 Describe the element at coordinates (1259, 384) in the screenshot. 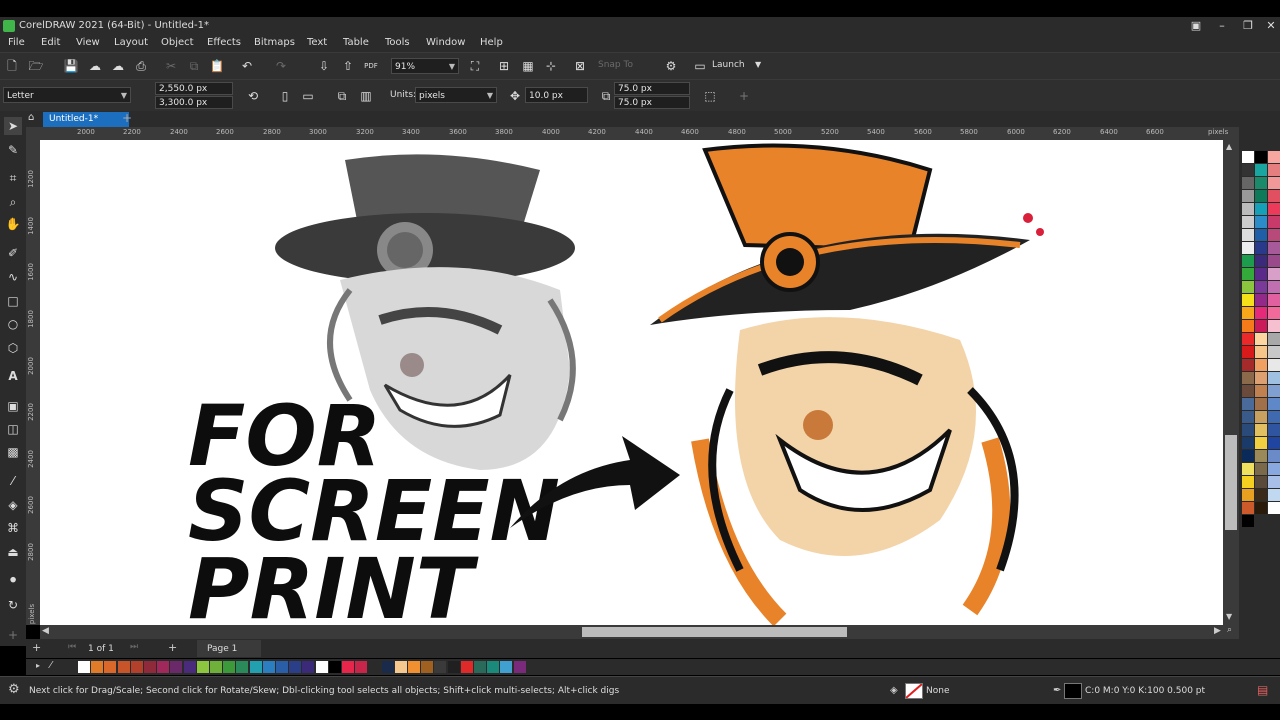

I see `color-palette` at that location.